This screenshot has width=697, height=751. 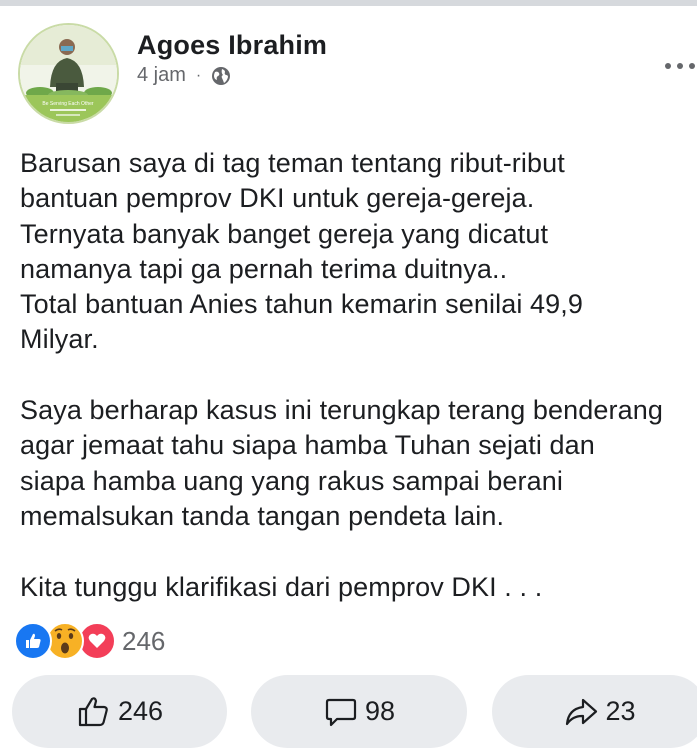 I want to click on comment-button: 98, so click(x=359, y=711).